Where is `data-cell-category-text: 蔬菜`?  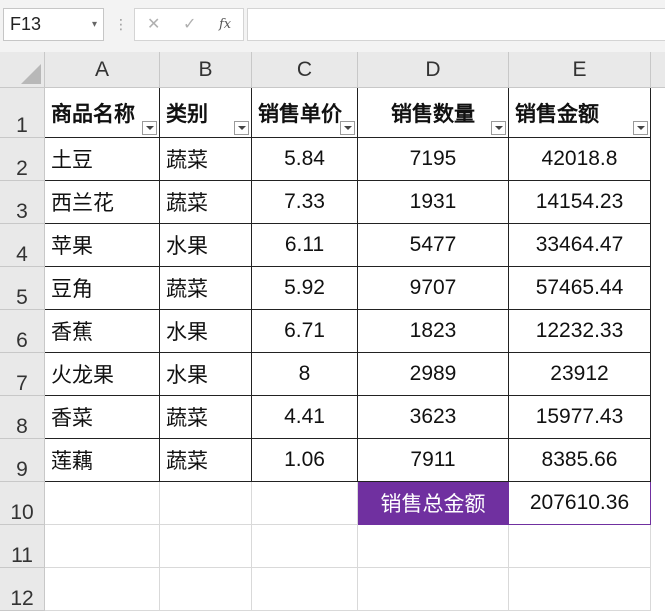
data-cell-category-text: 蔬菜 is located at coordinates (187, 203).